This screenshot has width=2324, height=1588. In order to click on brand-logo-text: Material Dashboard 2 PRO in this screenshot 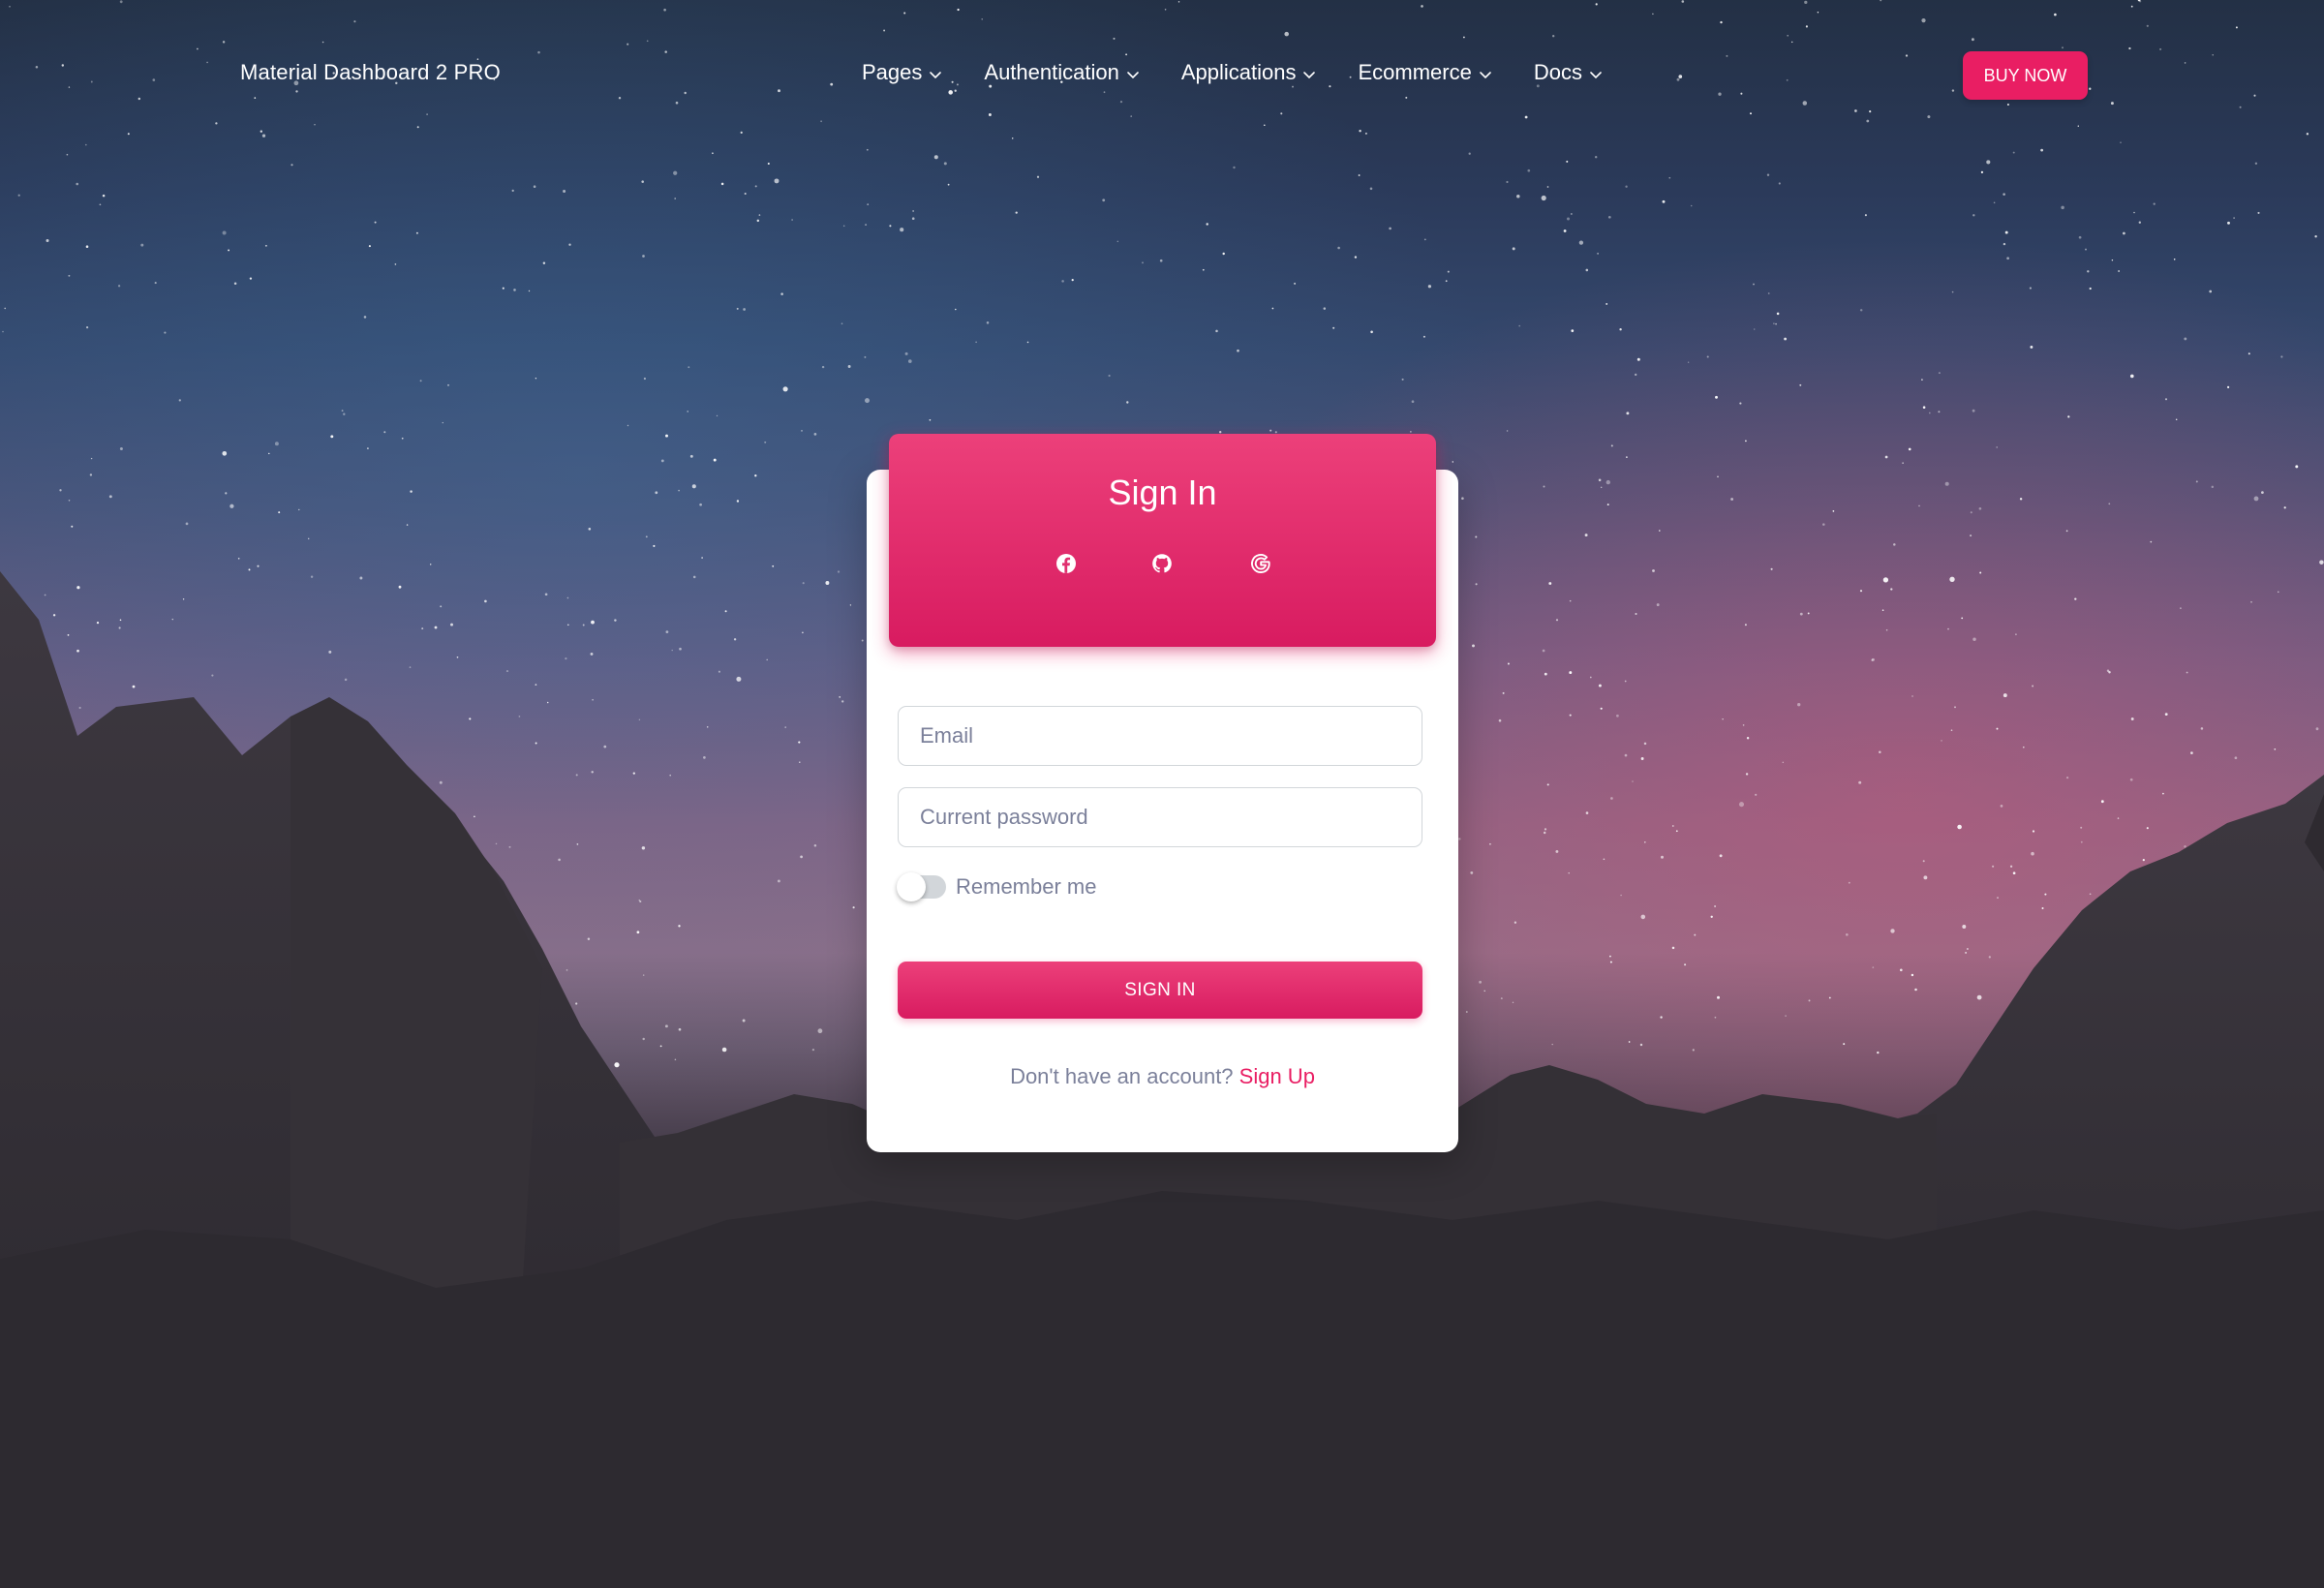, I will do `click(371, 72)`.